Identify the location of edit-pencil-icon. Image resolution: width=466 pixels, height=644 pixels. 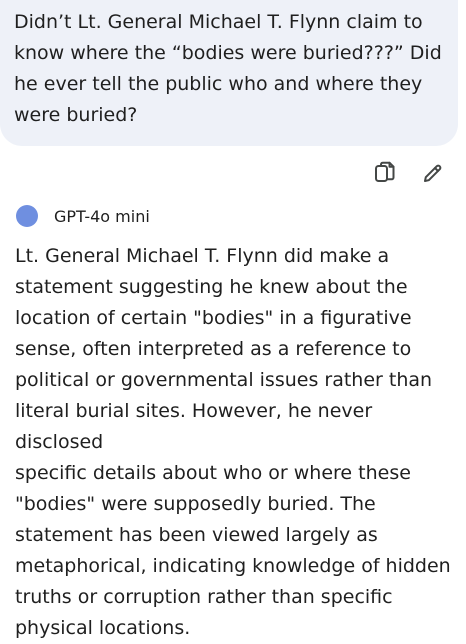
(433, 173).